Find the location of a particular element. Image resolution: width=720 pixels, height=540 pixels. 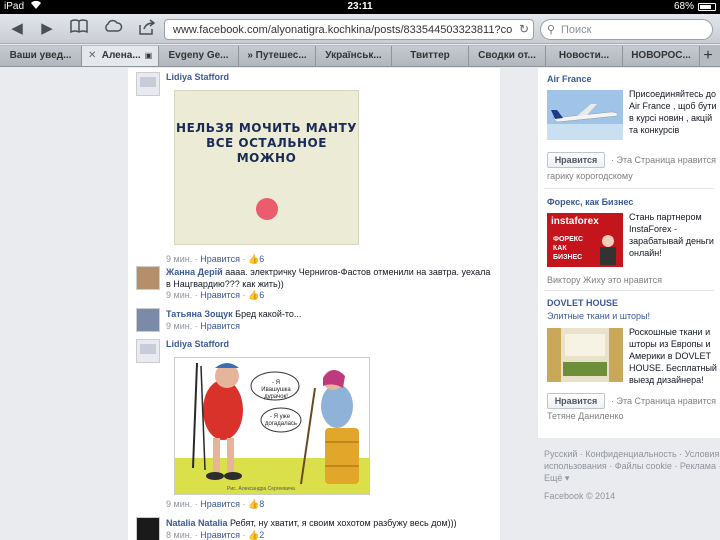

comment-image: НЕЛЬЗЯ МОЧИТЬ МАНТУ ВСЕ ОСТАЛЬНОЕ МОЖНО is located at coordinates (266, 167).